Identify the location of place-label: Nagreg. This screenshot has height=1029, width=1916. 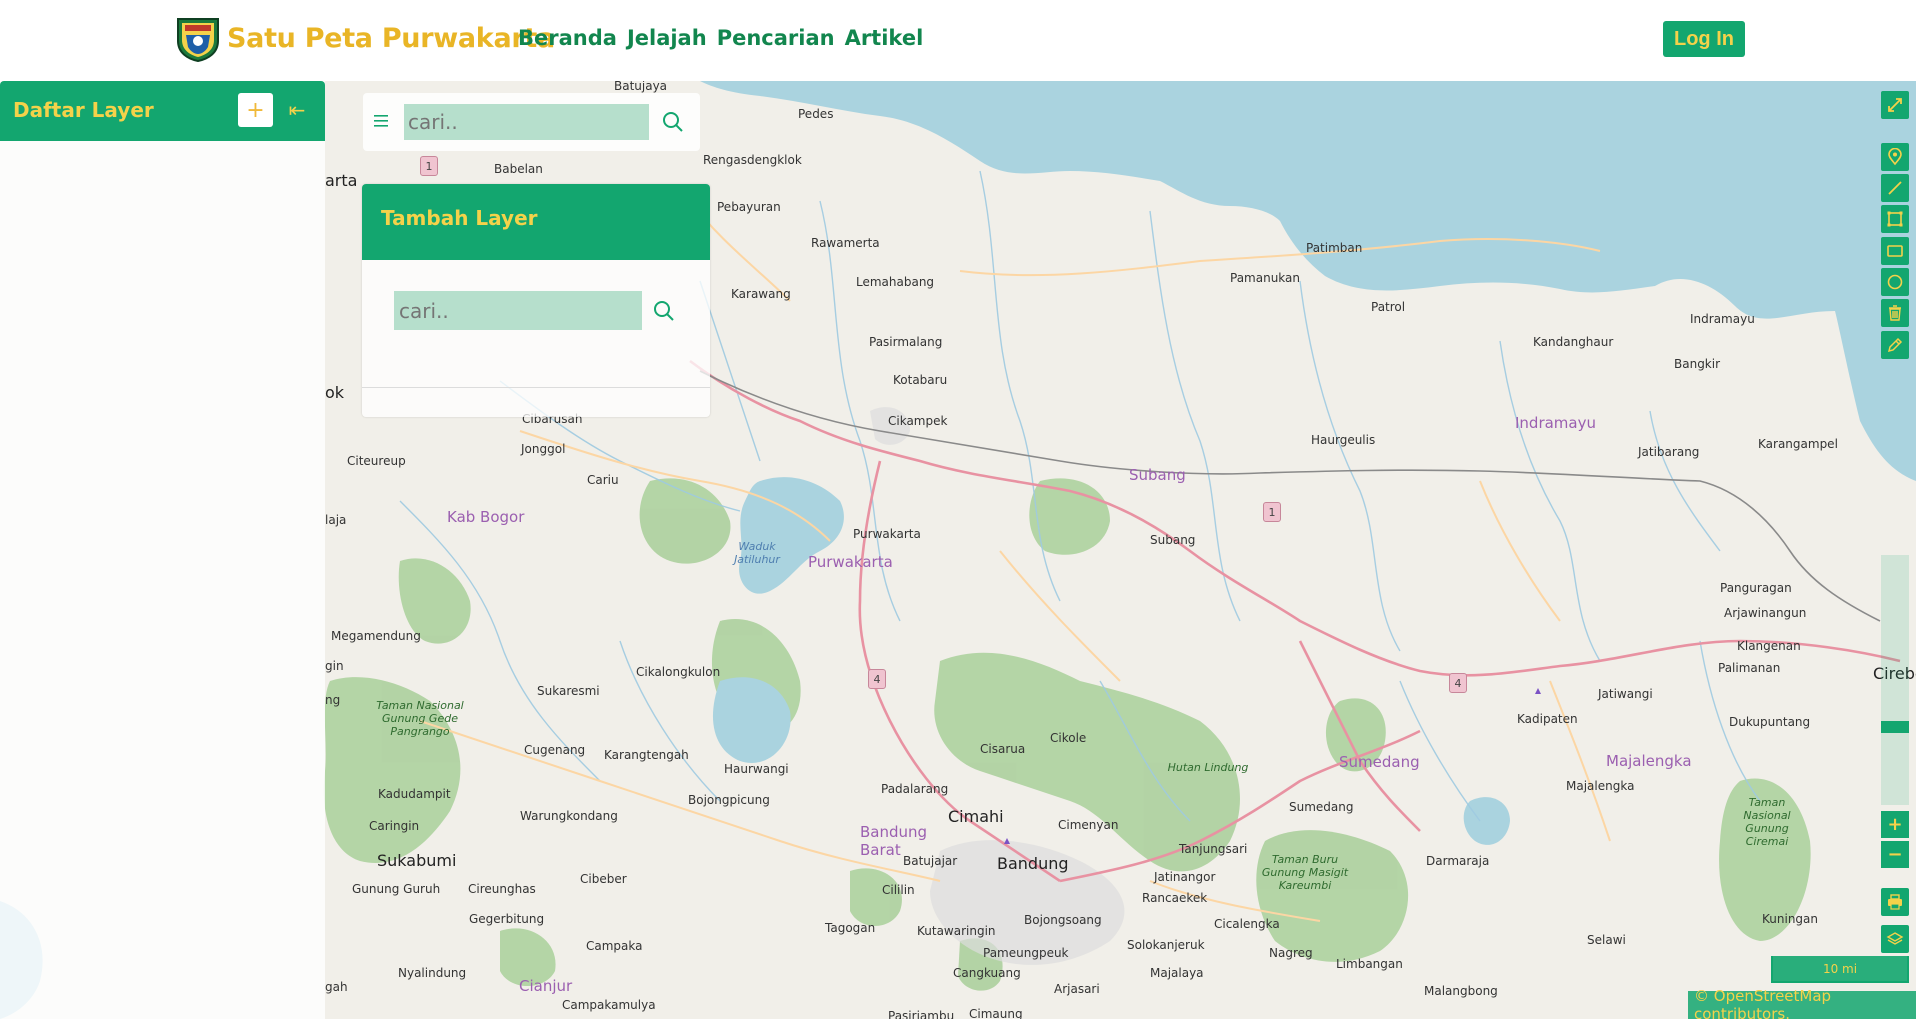
(1291, 953).